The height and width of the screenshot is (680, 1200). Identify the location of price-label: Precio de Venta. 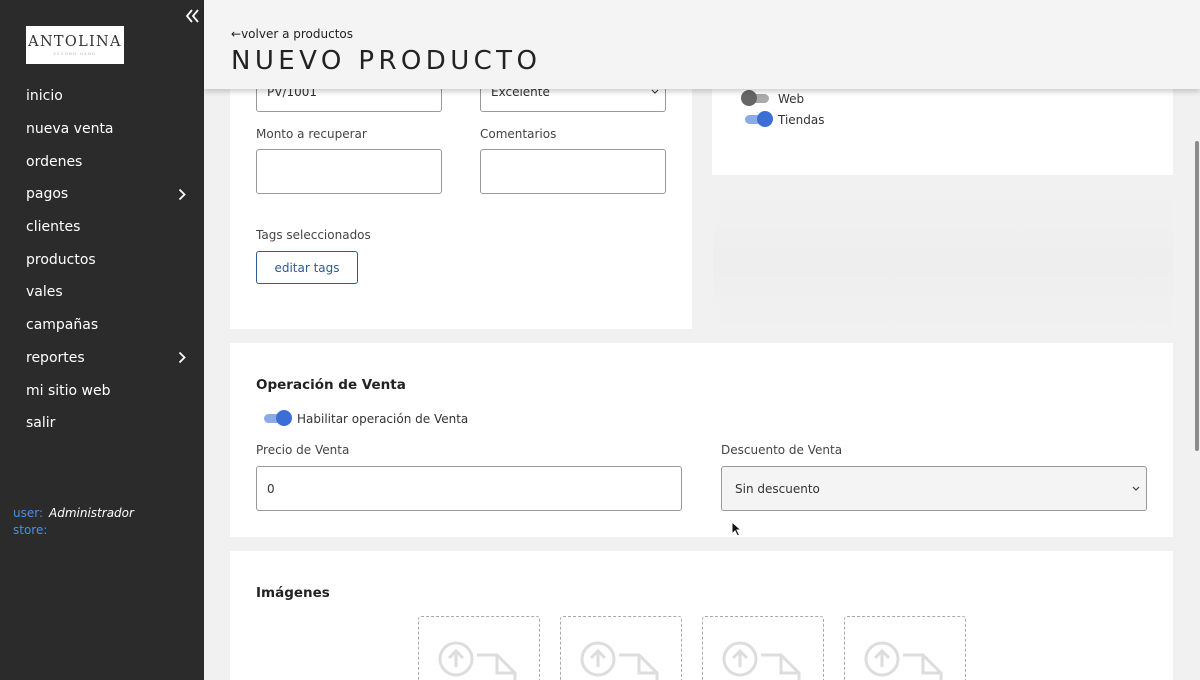
(303, 450).